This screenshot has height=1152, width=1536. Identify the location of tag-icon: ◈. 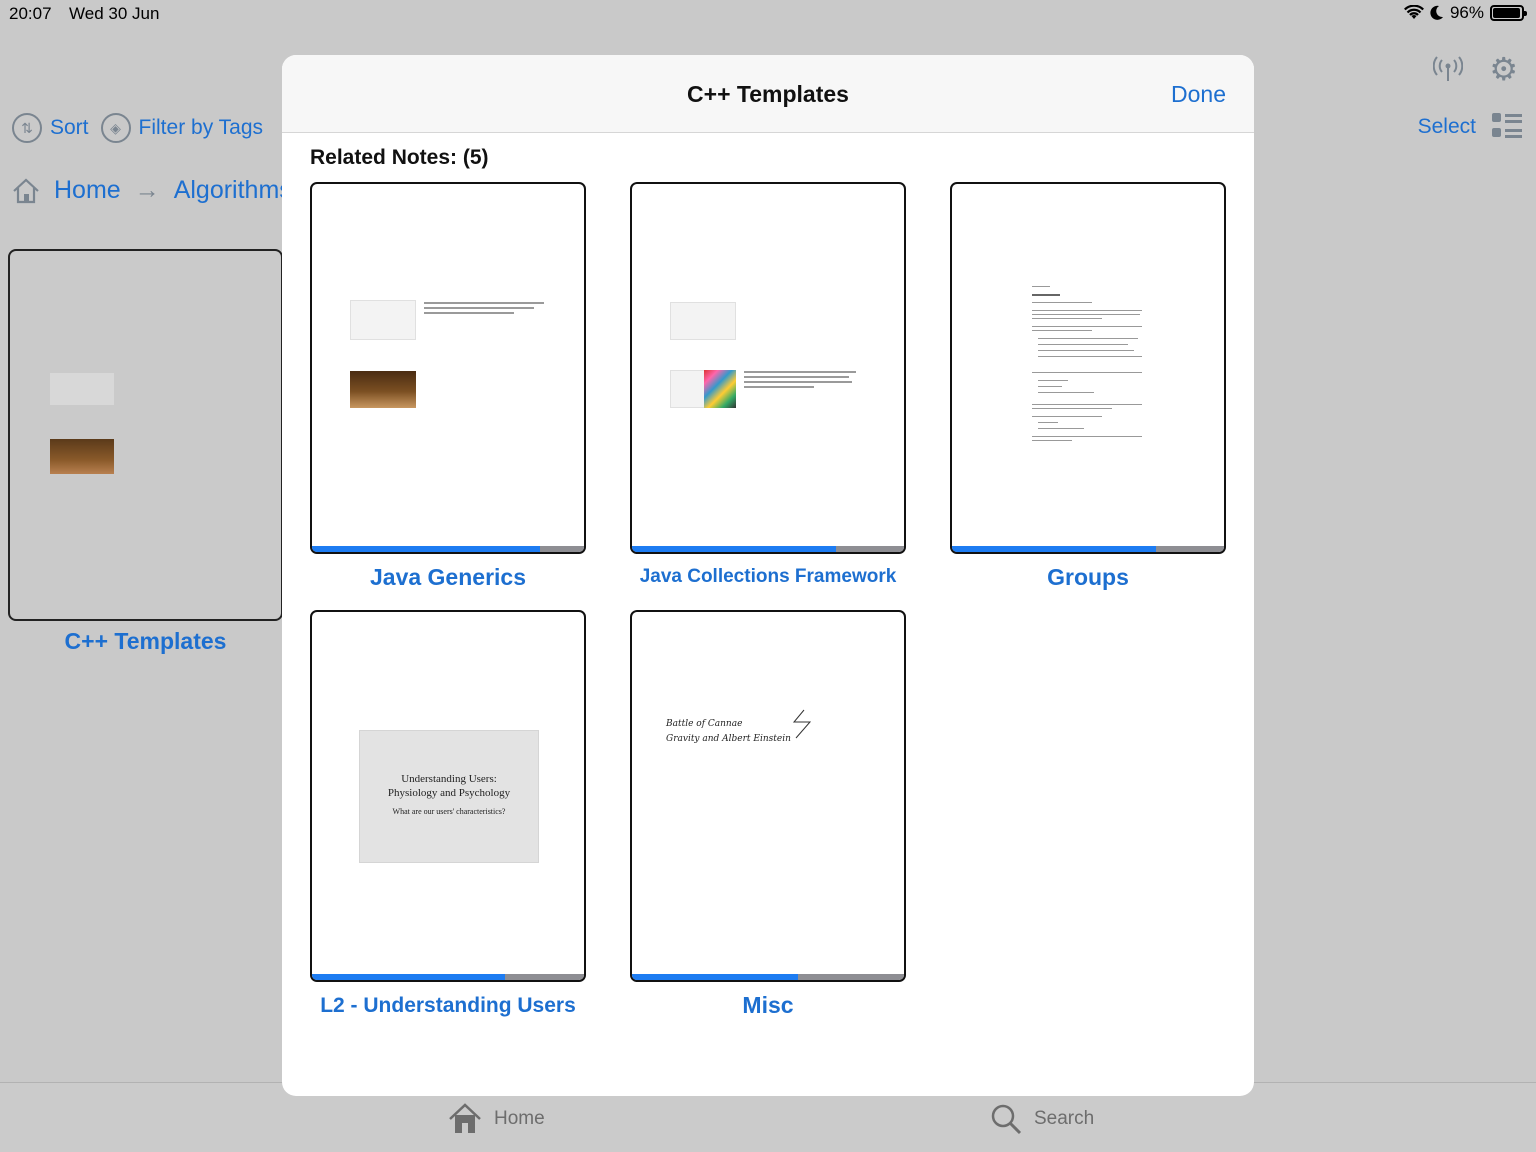
(115, 128).